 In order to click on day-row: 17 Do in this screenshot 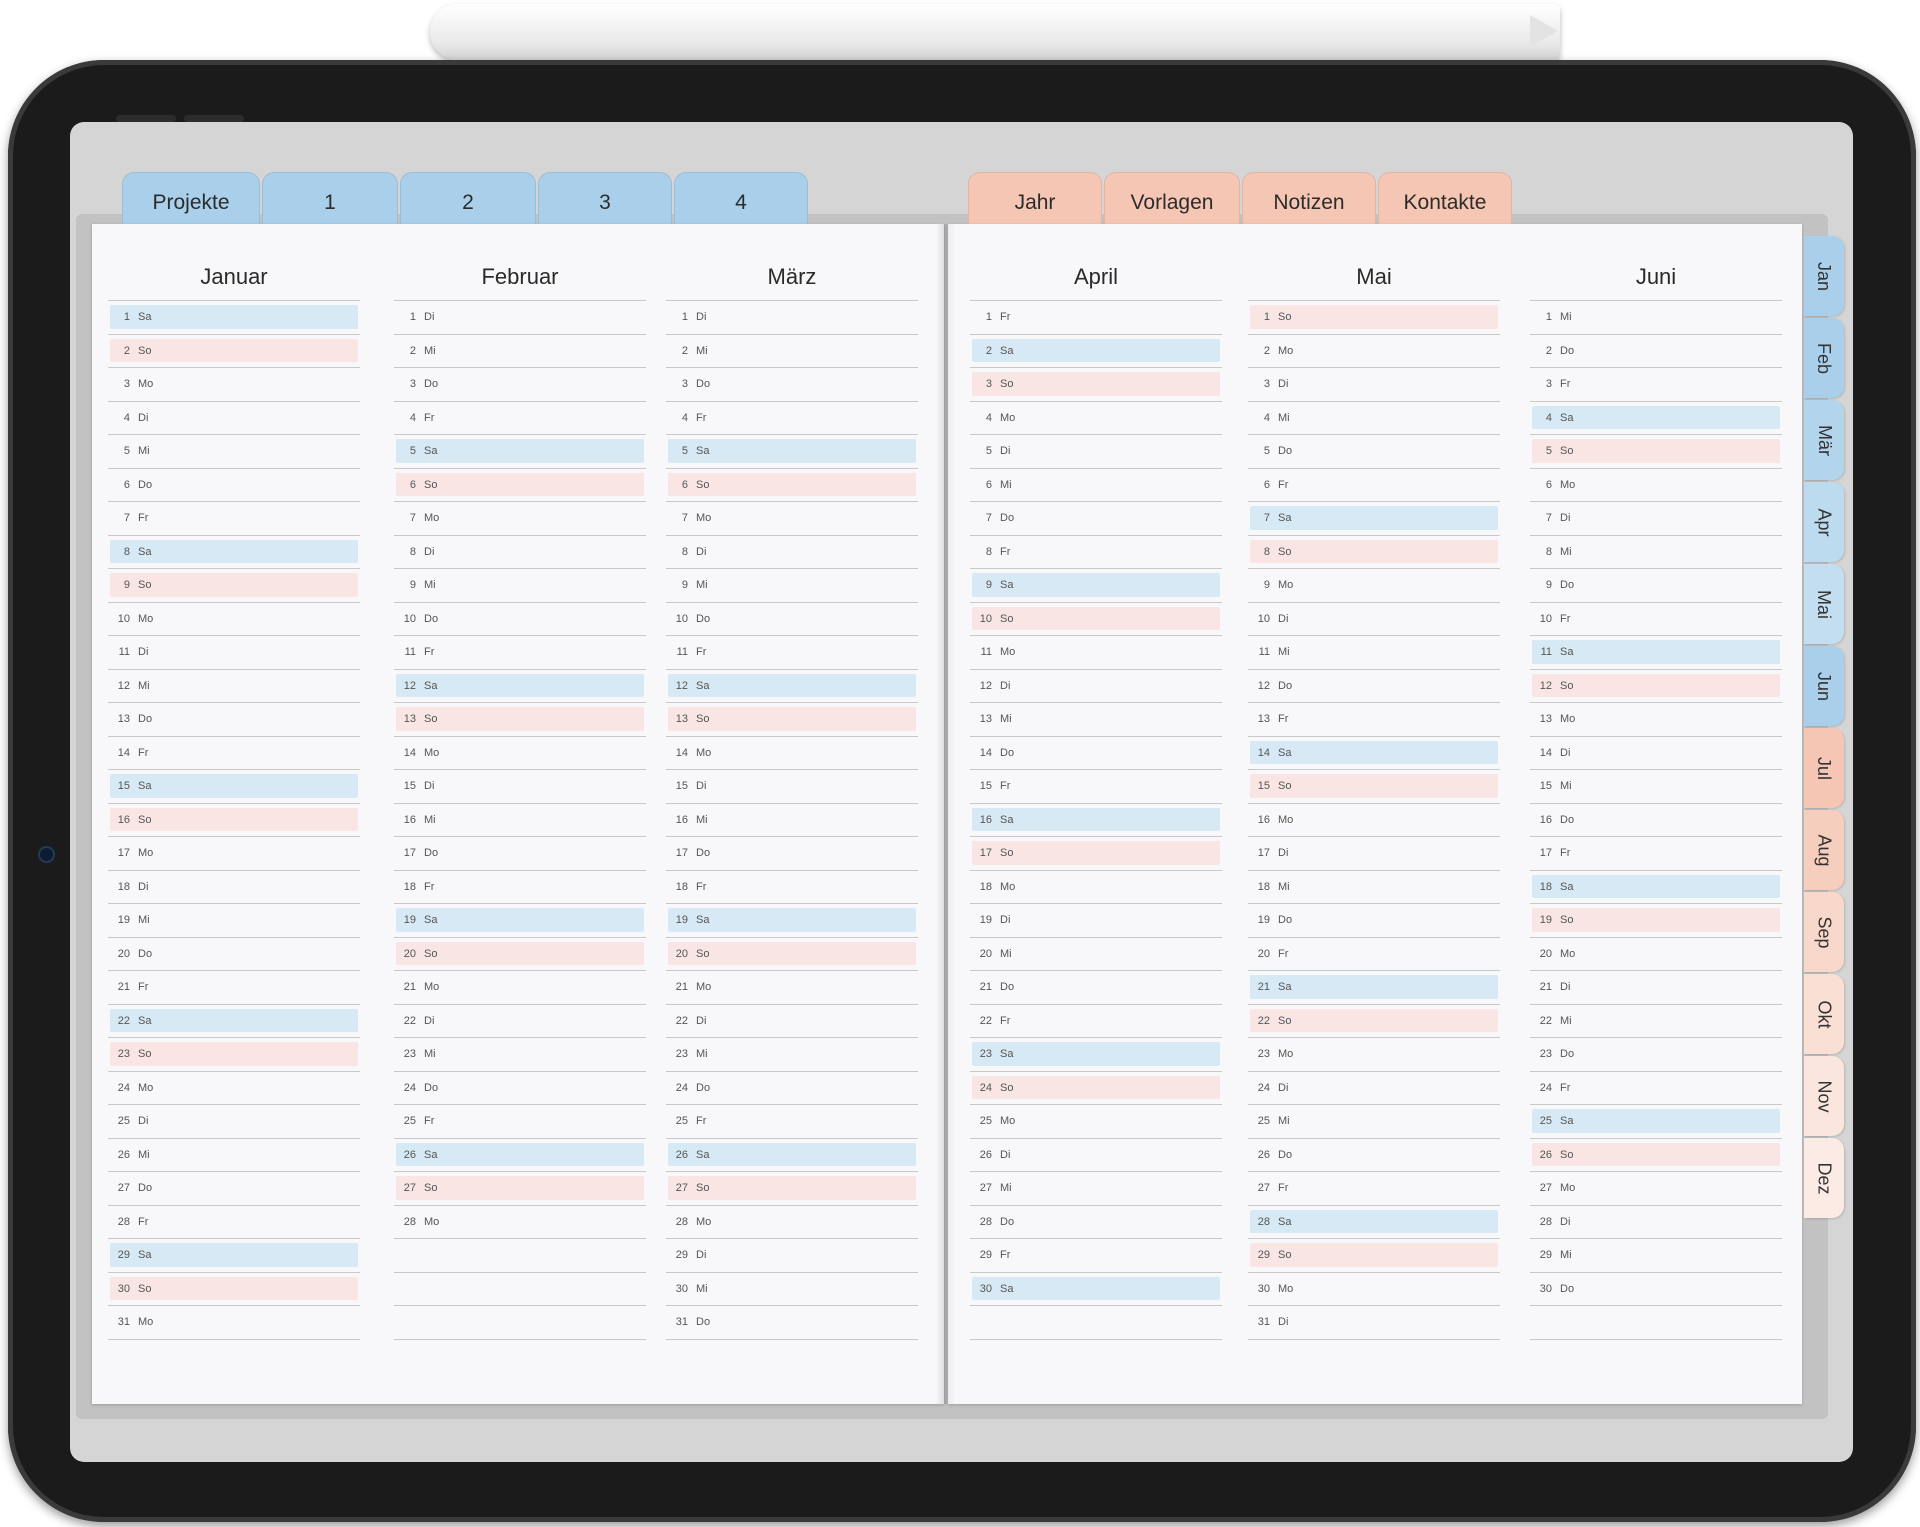, I will do `click(792, 854)`.